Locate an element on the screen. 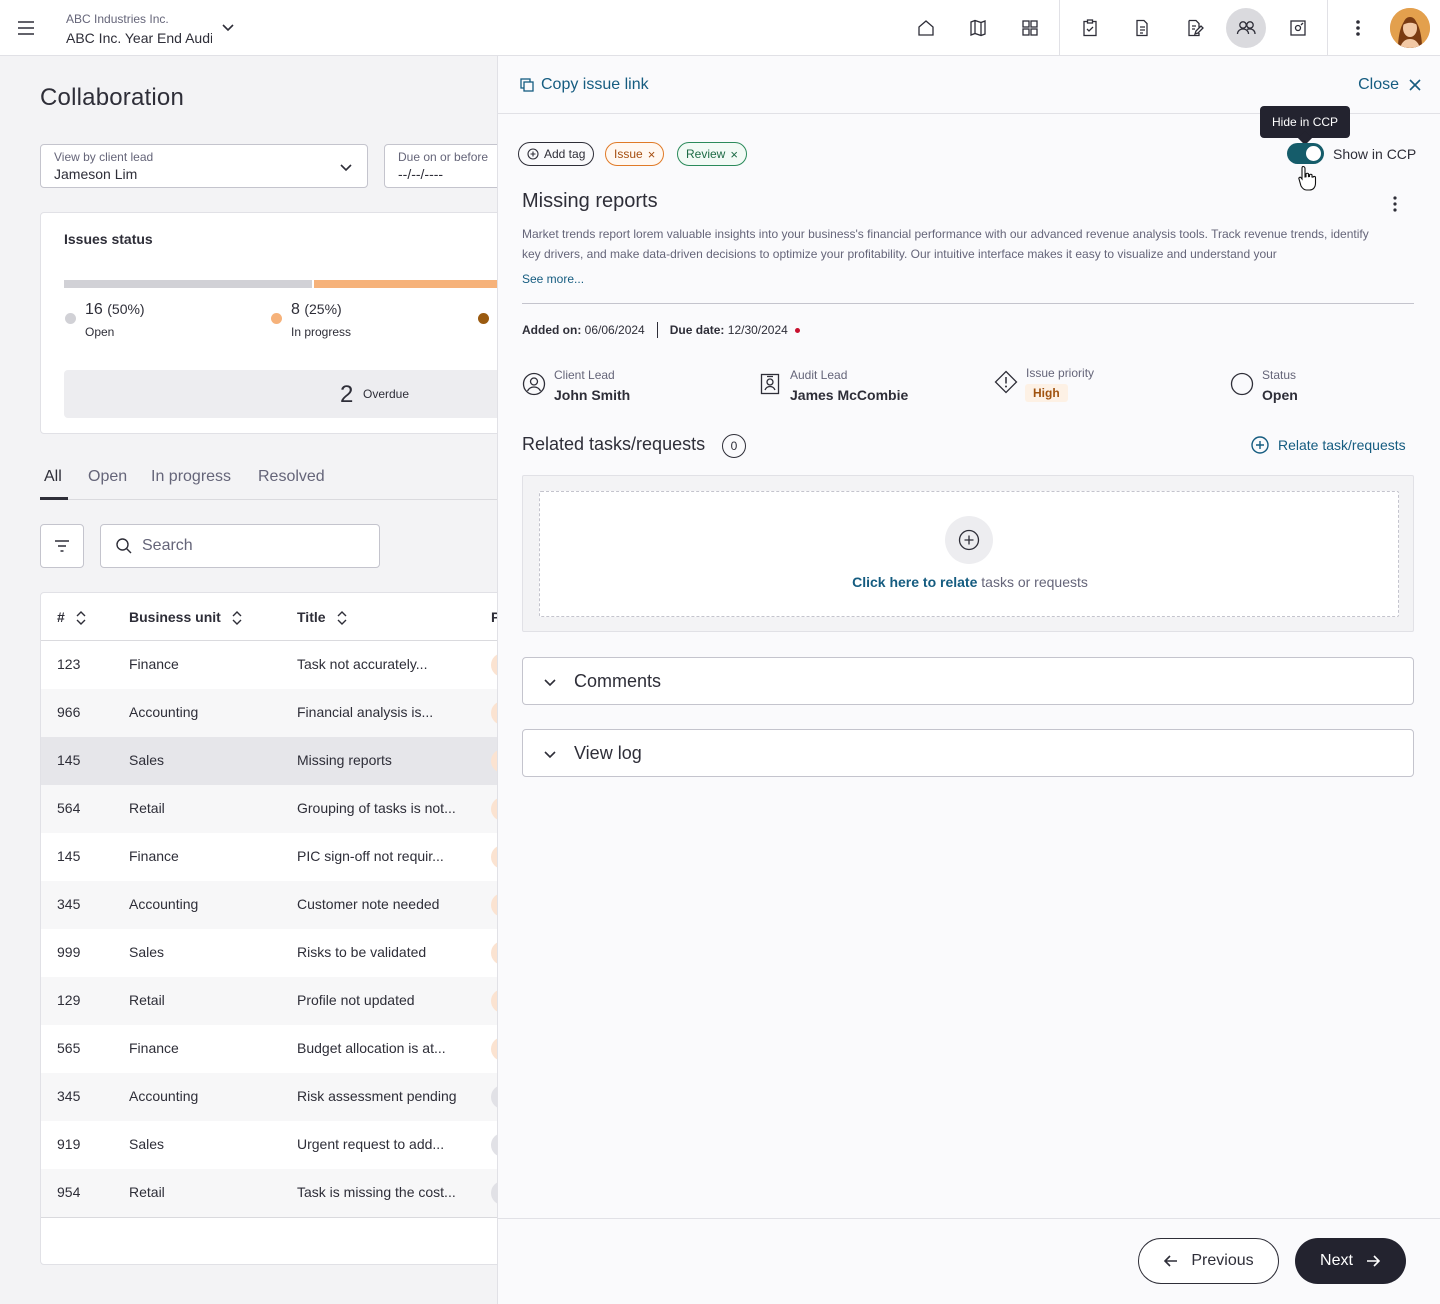 The image size is (1440, 1304). nav-requests is located at coordinates (1194, 28).